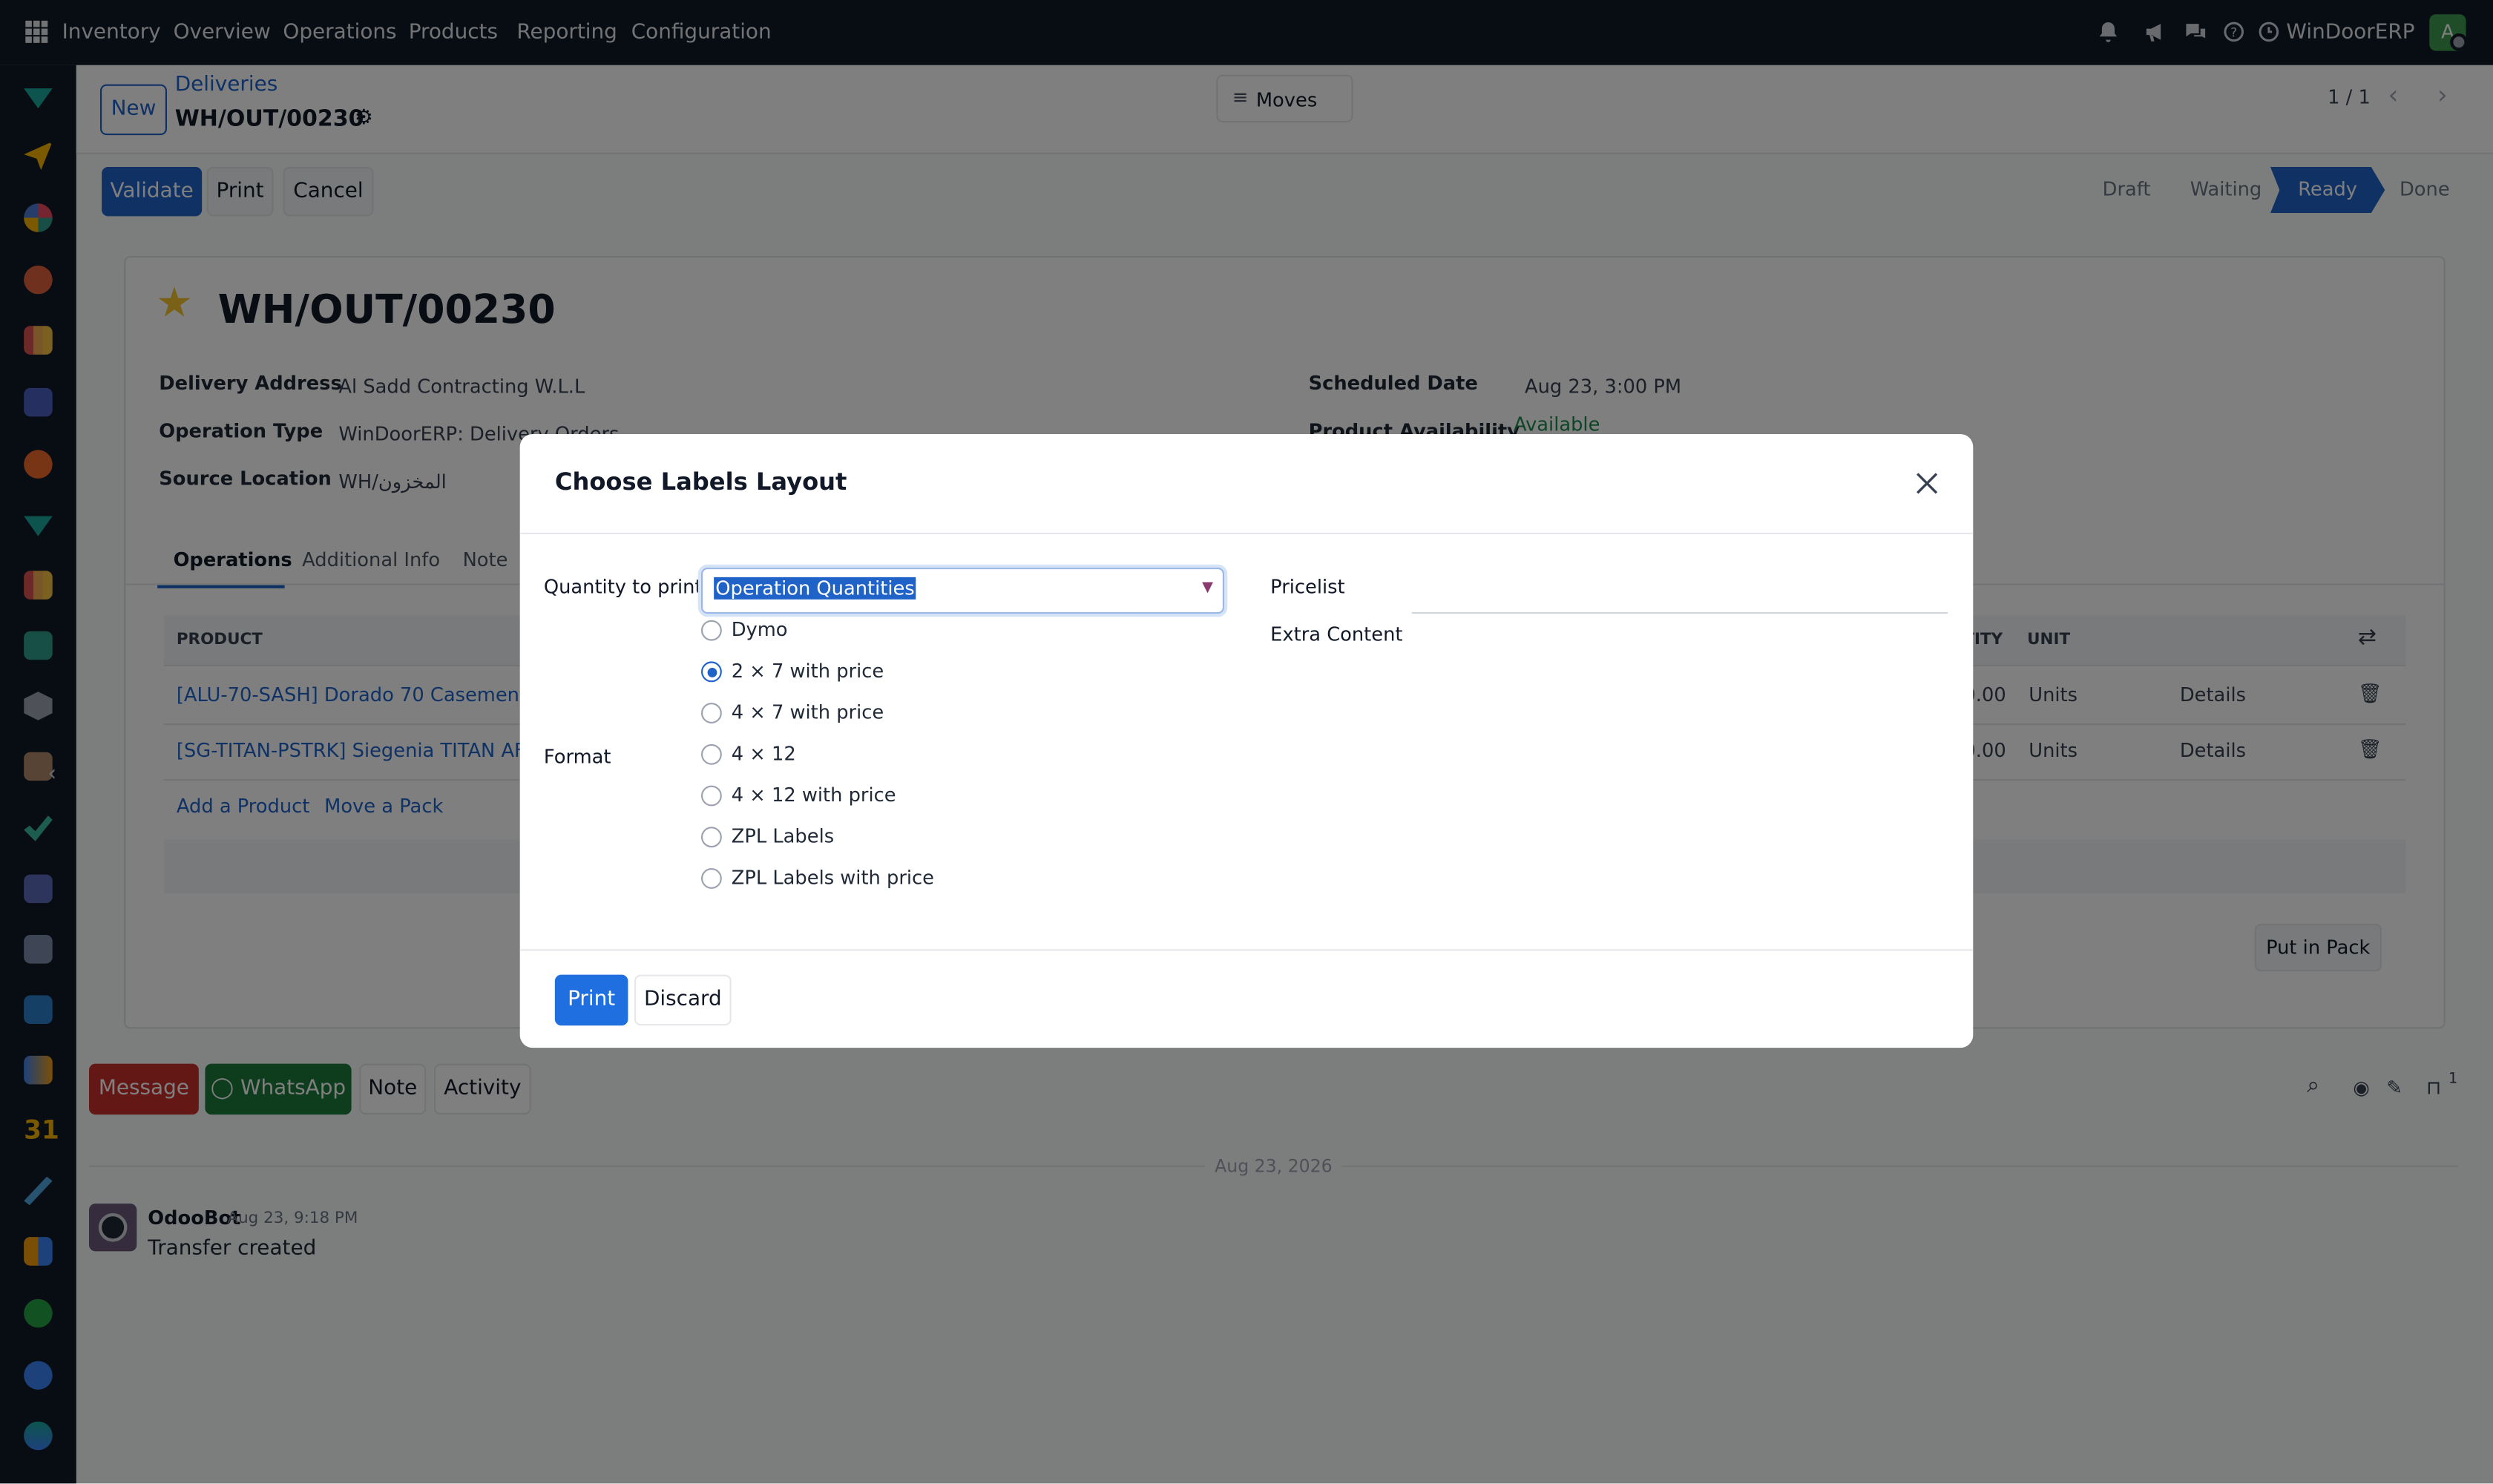 The width and height of the screenshot is (2493, 1484). What do you see at coordinates (783, 836) in the screenshot?
I see `format-option-label: ZPL Labels` at bounding box center [783, 836].